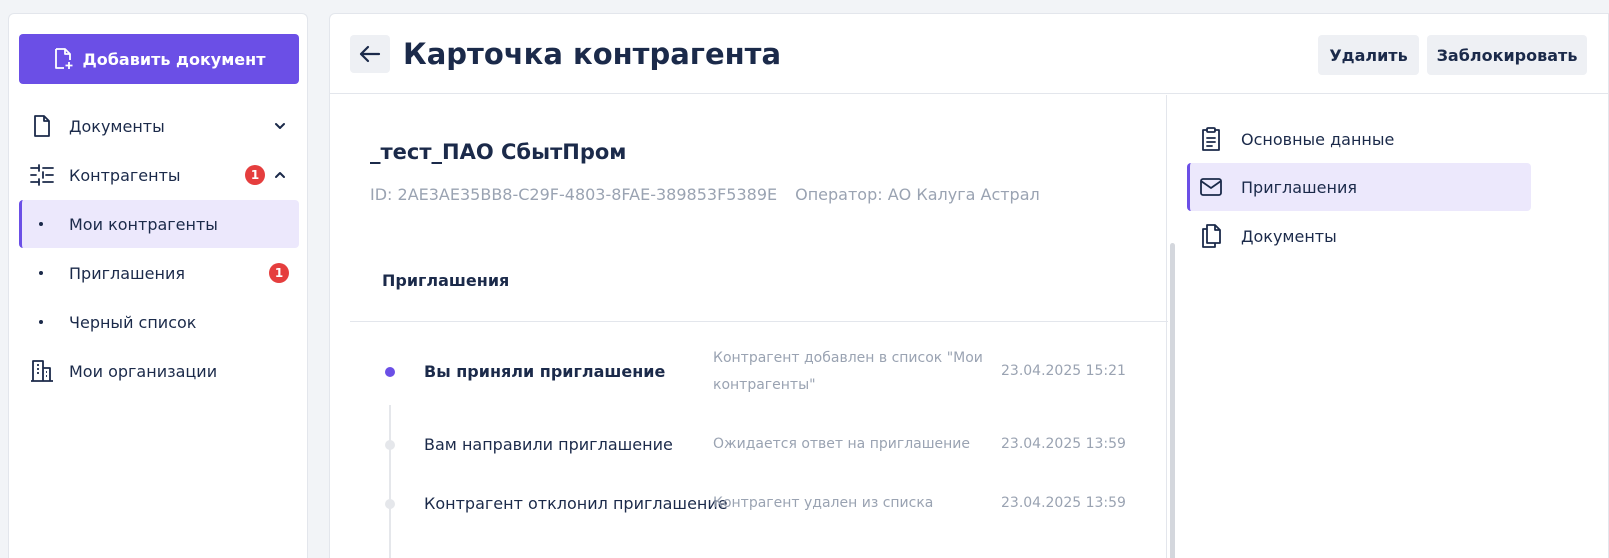  I want to click on back-button, so click(370, 54).